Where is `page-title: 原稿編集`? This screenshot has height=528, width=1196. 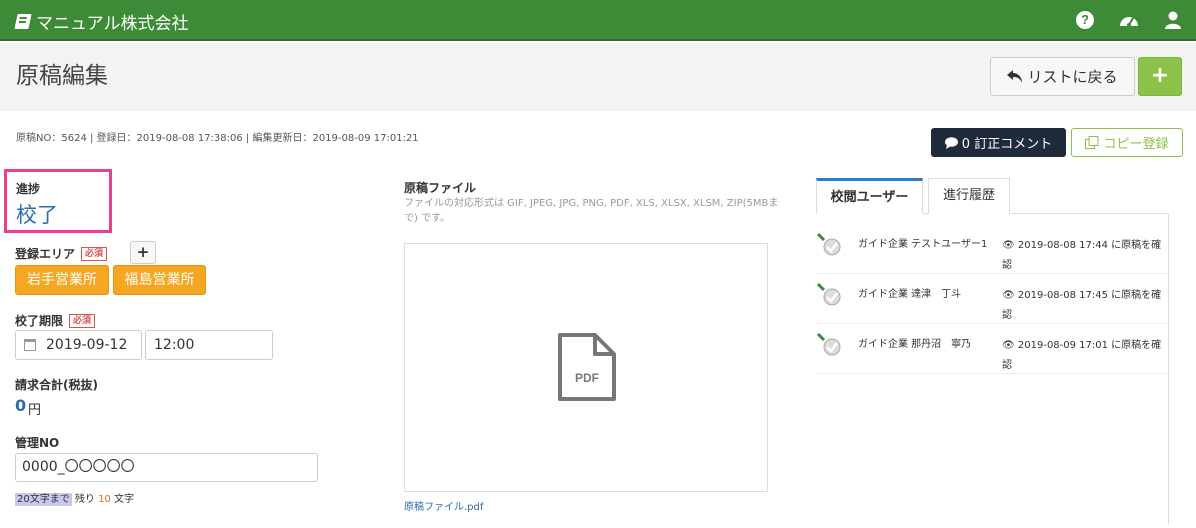 page-title: 原稿編集 is located at coordinates (62, 76).